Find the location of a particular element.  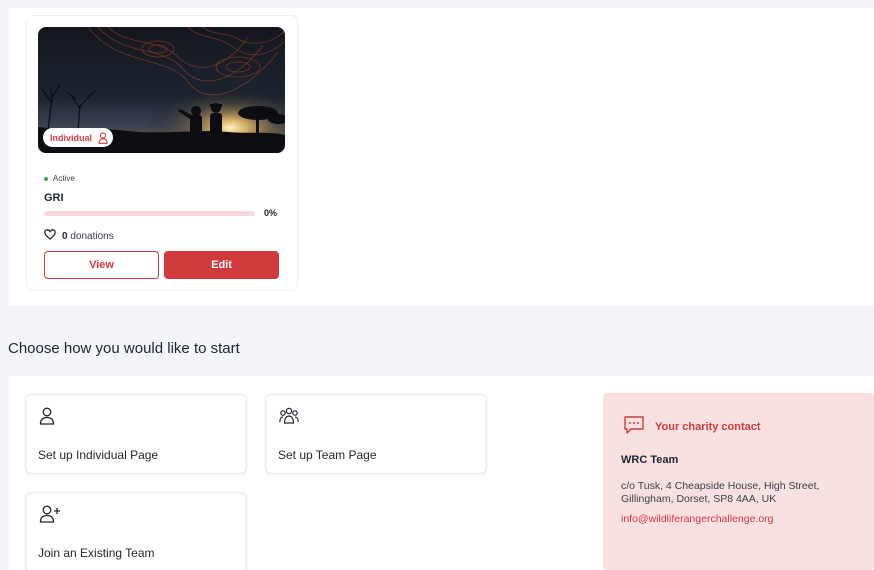

view-button: View is located at coordinates (101, 265).